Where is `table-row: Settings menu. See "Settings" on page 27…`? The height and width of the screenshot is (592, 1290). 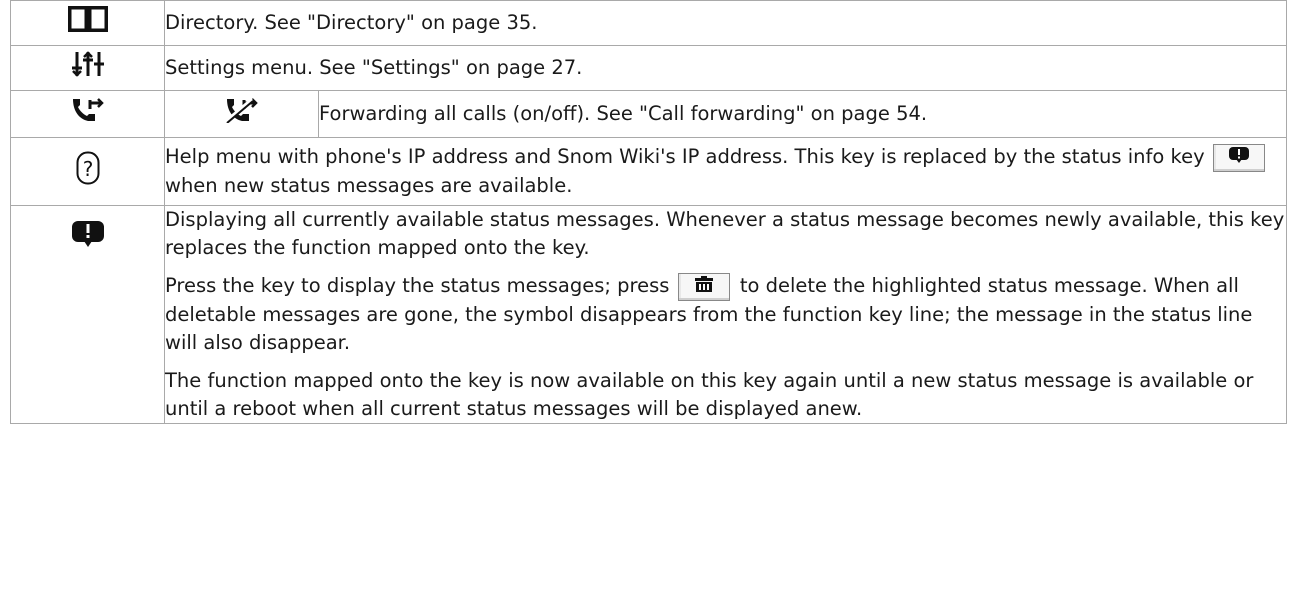
table-row: Settings menu. See "Settings" on page 27… is located at coordinates (648, 68).